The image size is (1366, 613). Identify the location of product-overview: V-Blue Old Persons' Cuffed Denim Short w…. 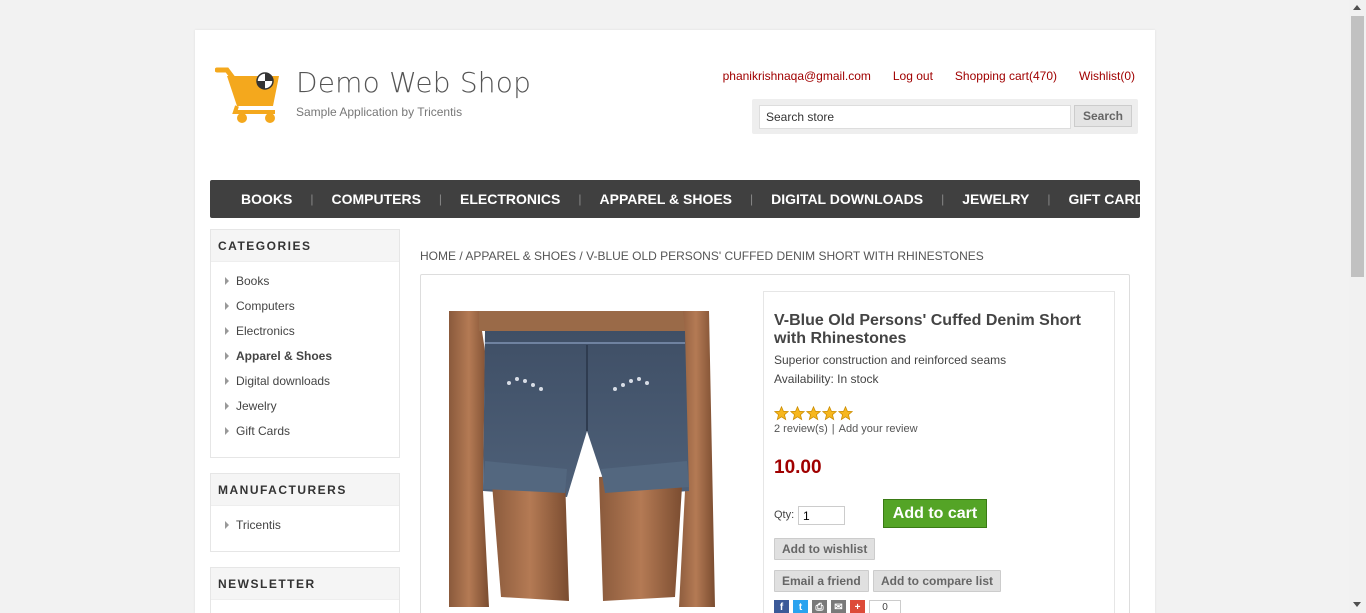
(939, 452).